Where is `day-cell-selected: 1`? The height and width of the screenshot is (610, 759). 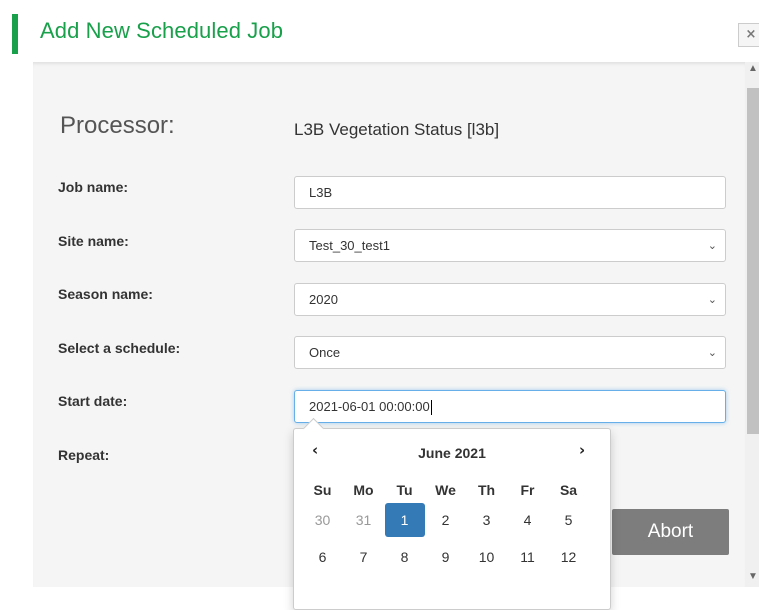 day-cell-selected: 1 is located at coordinates (404, 520).